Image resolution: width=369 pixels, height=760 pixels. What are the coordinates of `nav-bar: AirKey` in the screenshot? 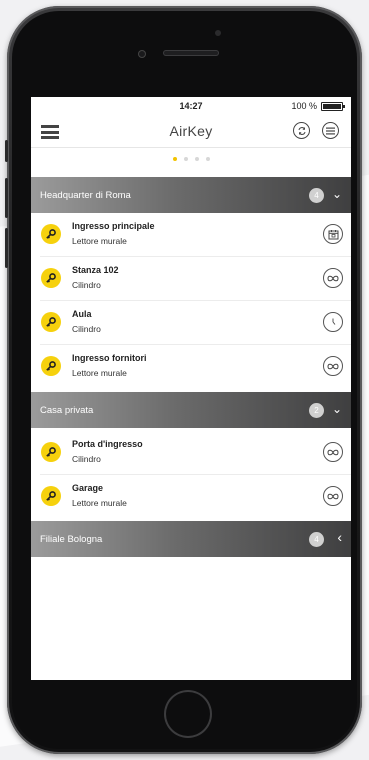 It's located at (191, 131).